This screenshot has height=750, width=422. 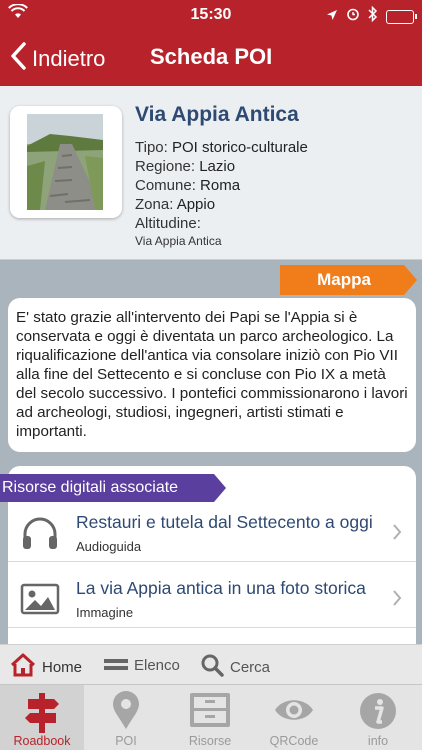 What do you see at coordinates (109, 546) in the screenshot?
I see `resource-type: Audioguida` at bounding box center [109, 546].